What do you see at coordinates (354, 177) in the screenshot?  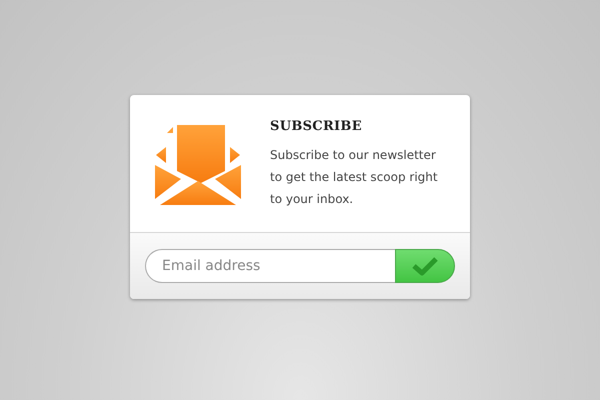 I see `subscribe-description: Subscribe to our newsletter to get the latest scoop right to your inbox.` at bounding box center [354, 177].